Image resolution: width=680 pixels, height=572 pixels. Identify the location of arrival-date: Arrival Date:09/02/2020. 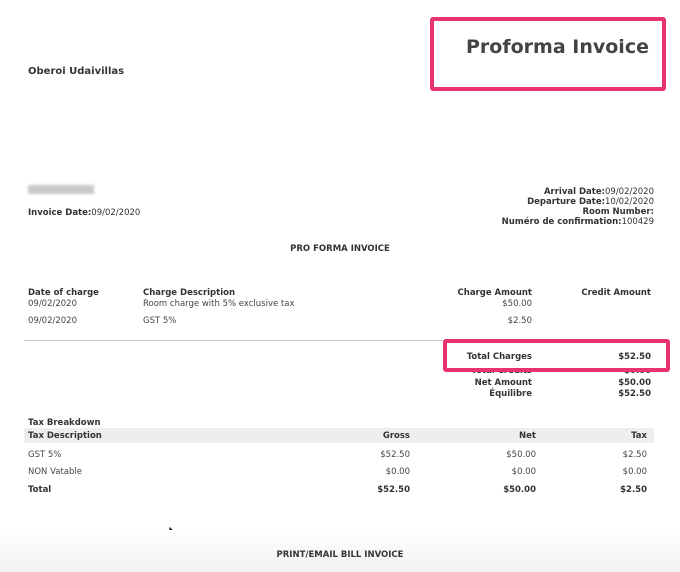
(578, 192).